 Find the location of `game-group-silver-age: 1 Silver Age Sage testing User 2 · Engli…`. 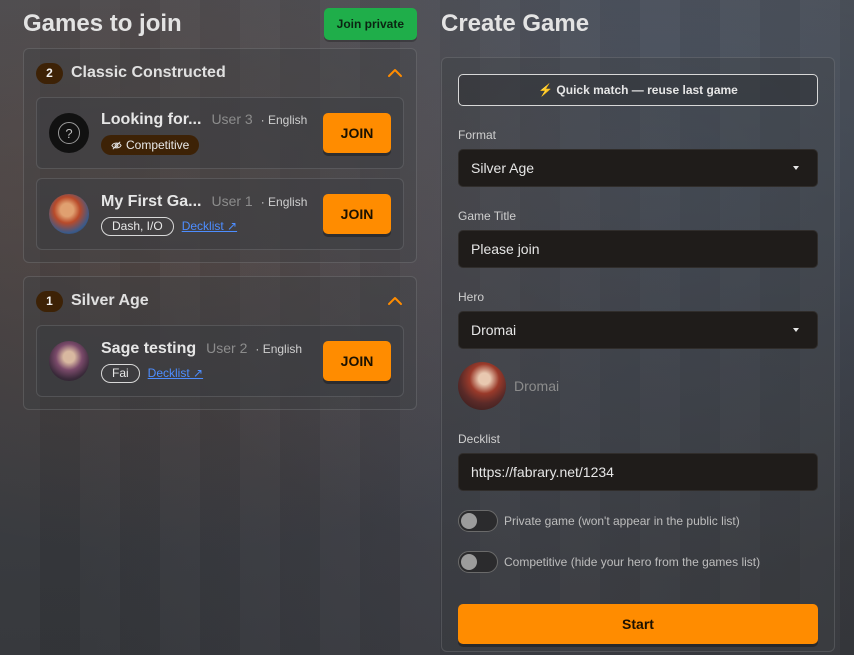

game-group-silver-age: 1 Silver Age Sage testing User 2 · Engli… is located at coordinates (220, 343).